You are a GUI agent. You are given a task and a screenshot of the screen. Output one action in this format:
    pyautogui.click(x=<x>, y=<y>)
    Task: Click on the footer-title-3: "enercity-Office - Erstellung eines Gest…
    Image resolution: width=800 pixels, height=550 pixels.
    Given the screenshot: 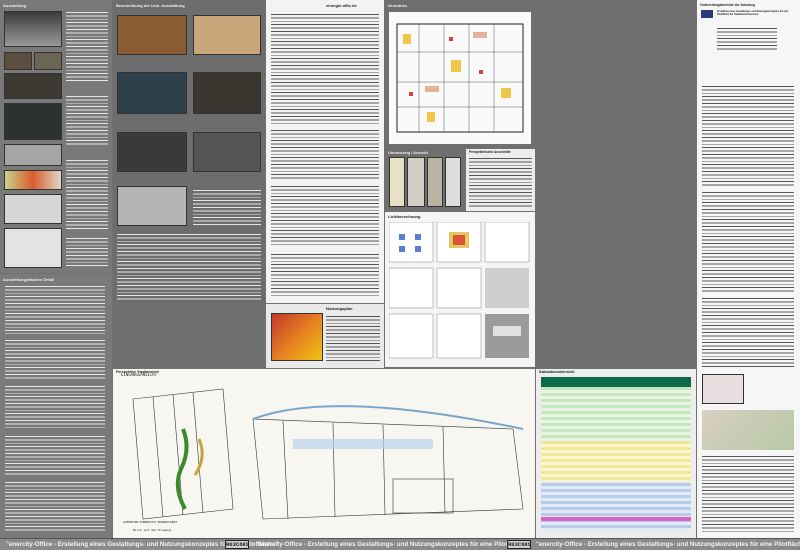 What is the action you would take?
    pyautogui.click(x=668, y=544)
    